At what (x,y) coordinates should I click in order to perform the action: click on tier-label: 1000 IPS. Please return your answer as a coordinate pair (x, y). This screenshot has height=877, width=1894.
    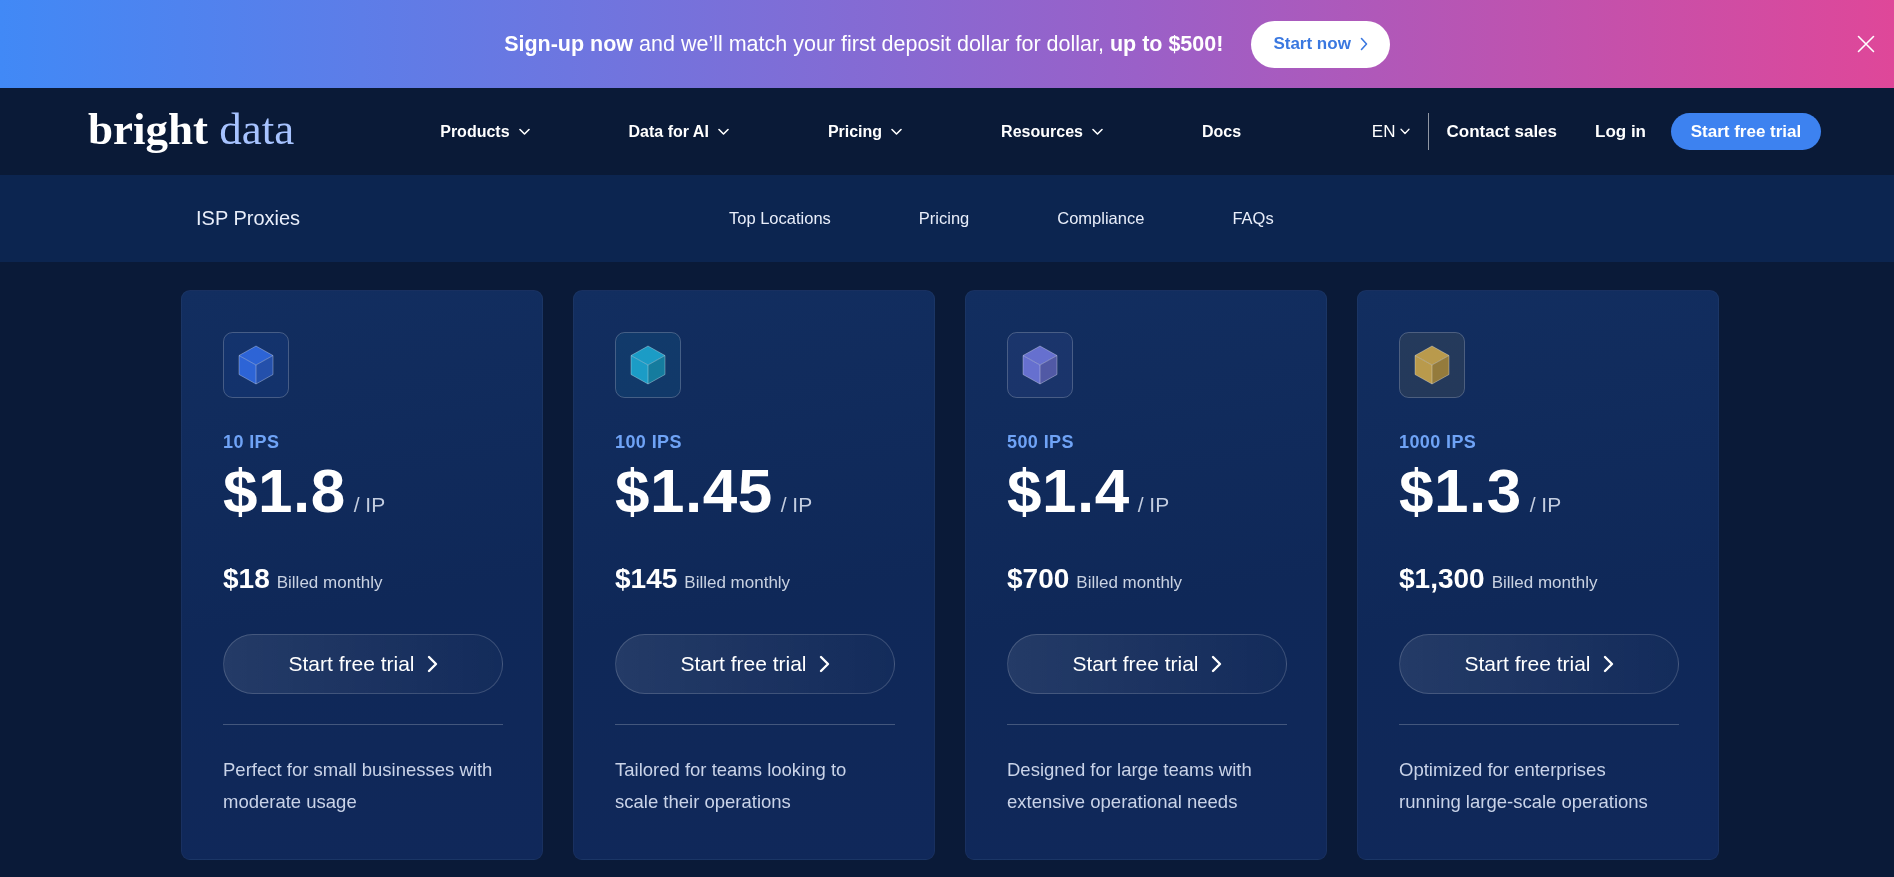
    Looking at the image, I should click on (1438, 442).